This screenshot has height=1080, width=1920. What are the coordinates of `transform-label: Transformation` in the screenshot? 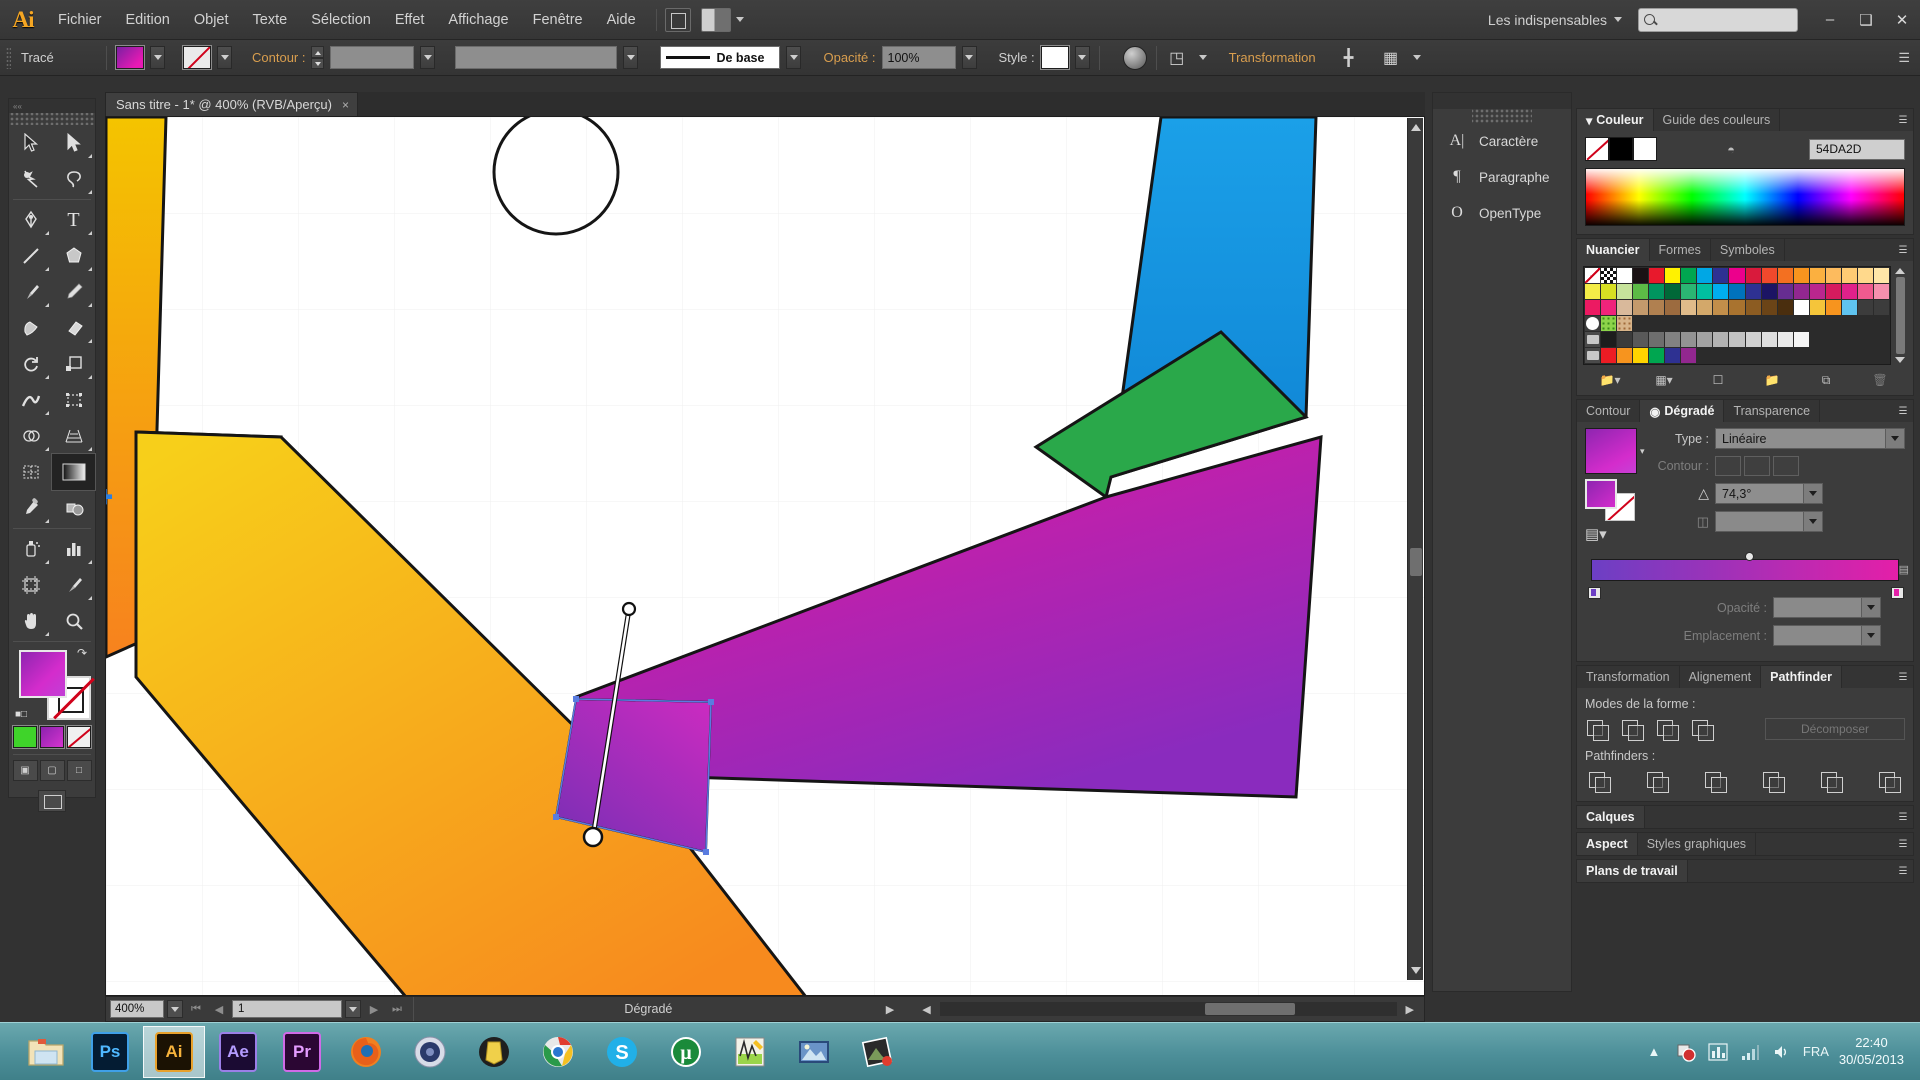 It's located at (1272, 57).